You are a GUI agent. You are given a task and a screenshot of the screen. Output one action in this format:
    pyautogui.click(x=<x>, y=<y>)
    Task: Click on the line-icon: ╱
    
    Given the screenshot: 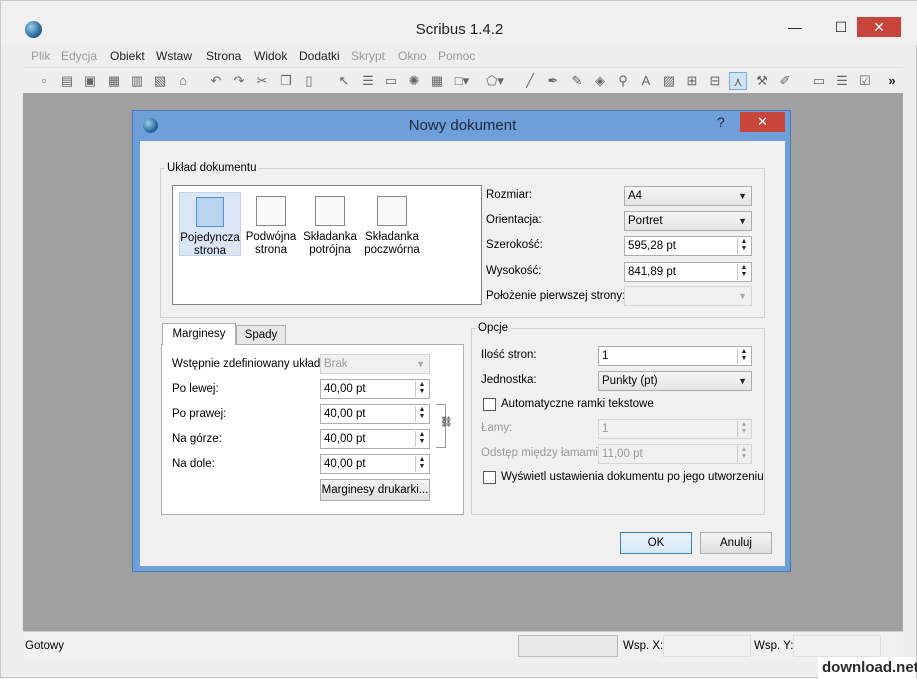 What is the action you would take?
    pyautogui.click(x=530, y=81)
    